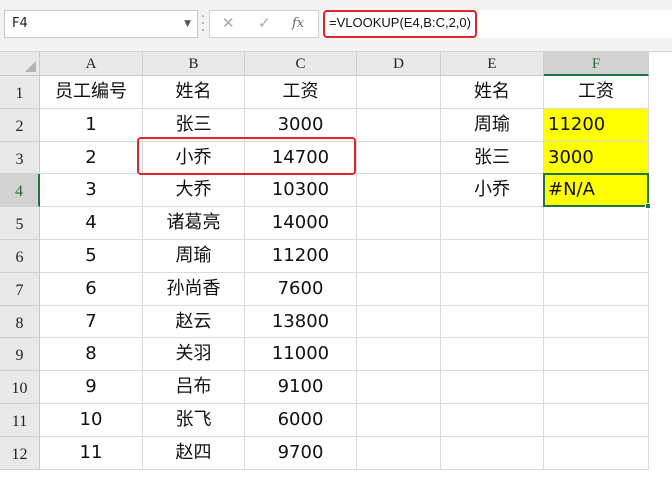 This screenshot has height=477, width=672. I want to click on cell-c10: 9100, so click(301, 387).